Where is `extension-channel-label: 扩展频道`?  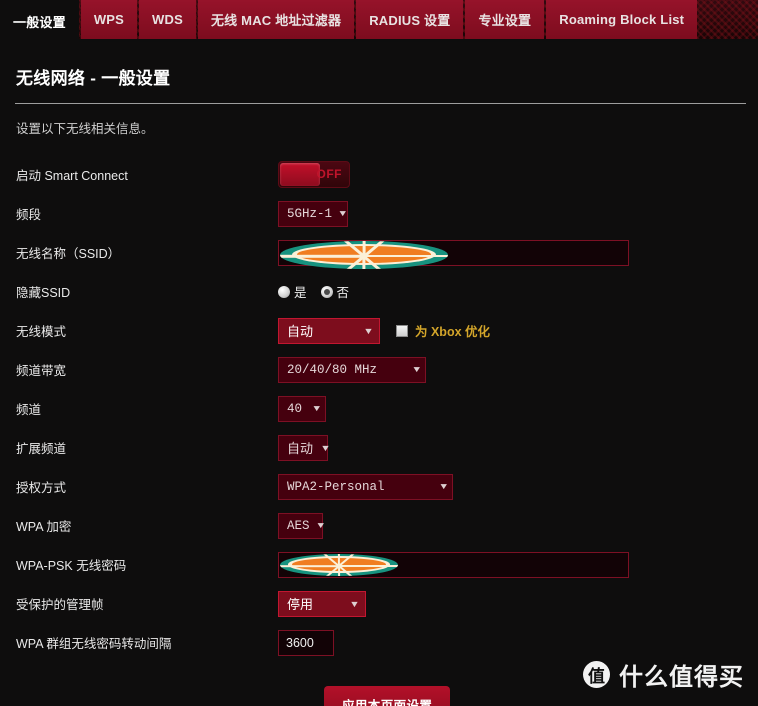
extension-channel-label: 扩展频道 is located at coordinates (41, 449).